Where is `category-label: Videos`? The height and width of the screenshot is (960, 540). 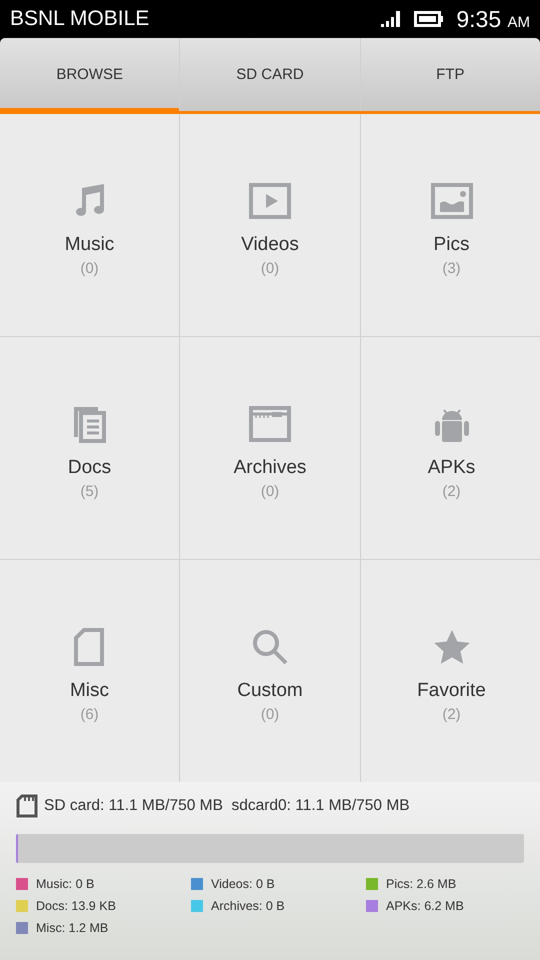 category-label: Videos is located at coordinates (270, 245).